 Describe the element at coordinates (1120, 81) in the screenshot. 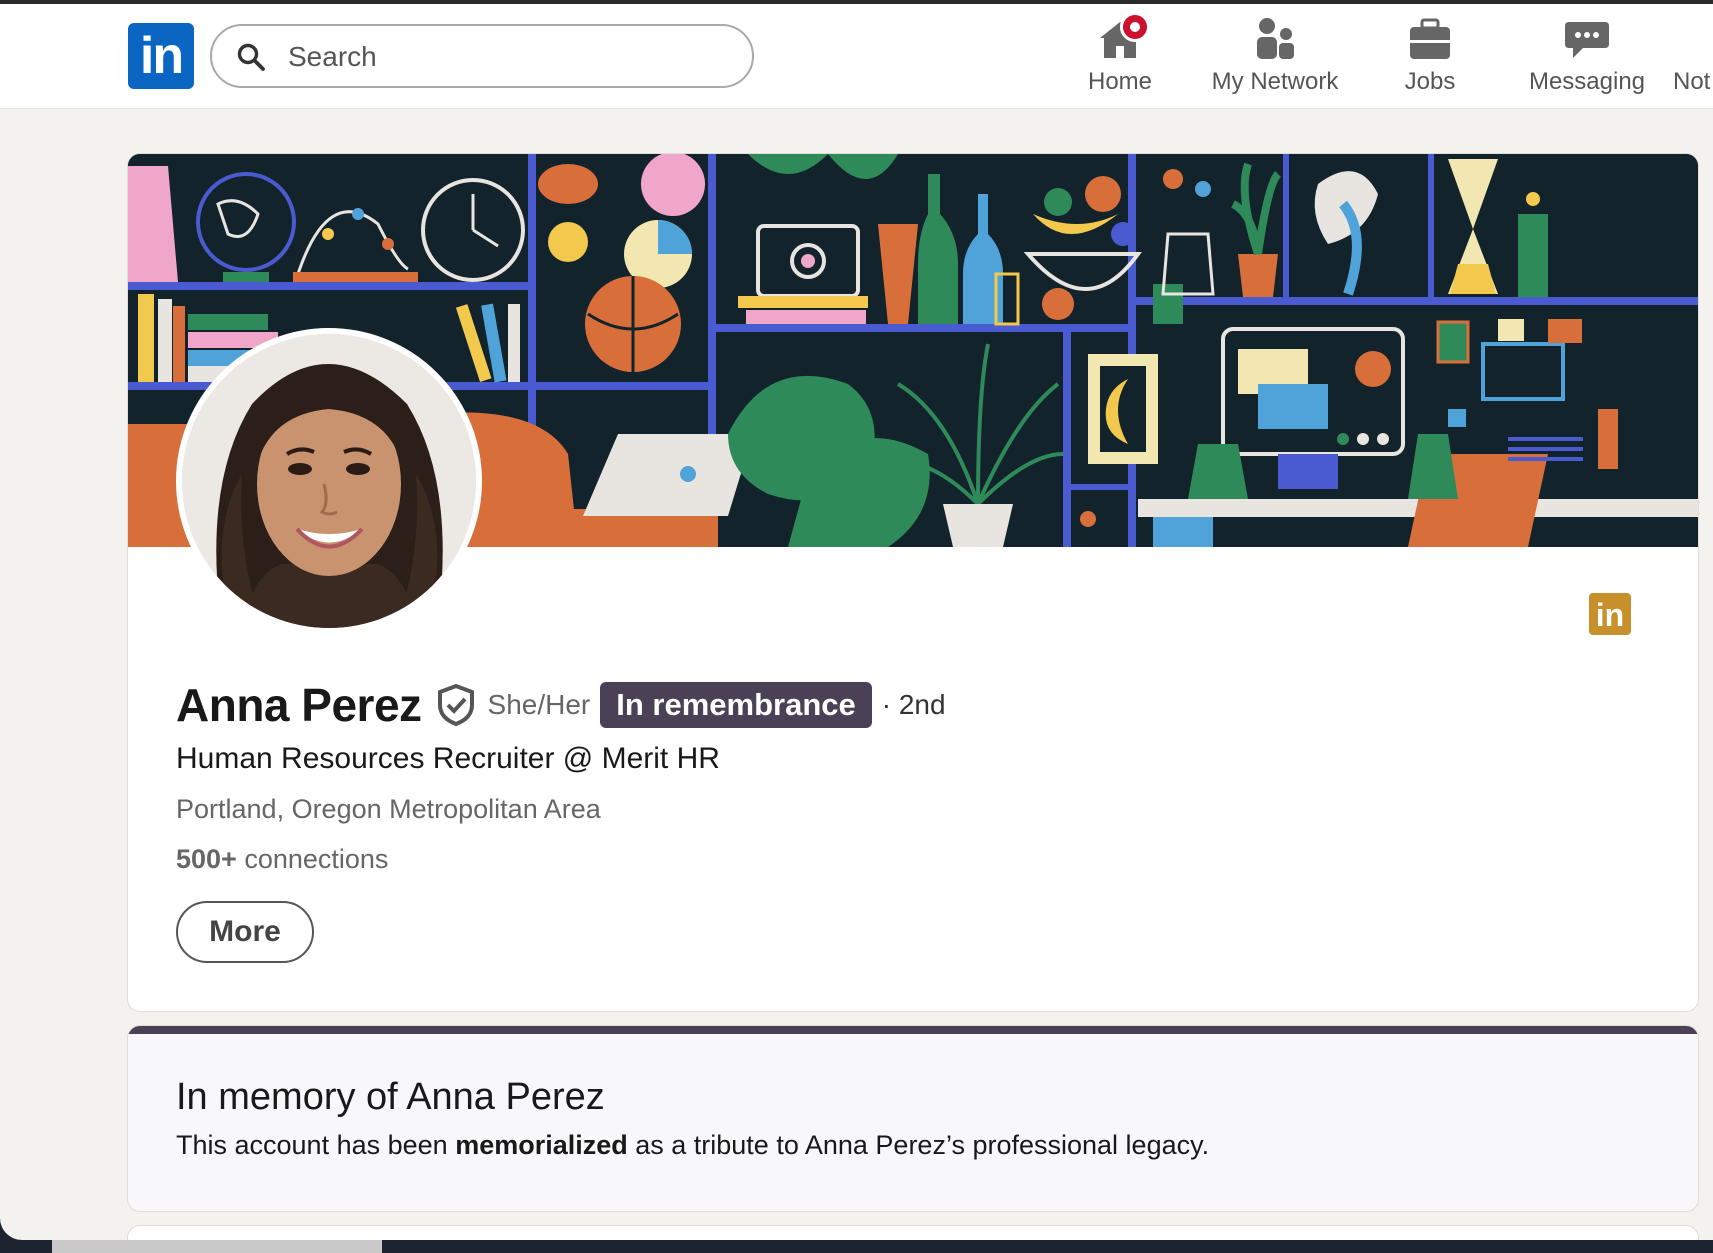

I see `nav-home-label: Home` at that location.